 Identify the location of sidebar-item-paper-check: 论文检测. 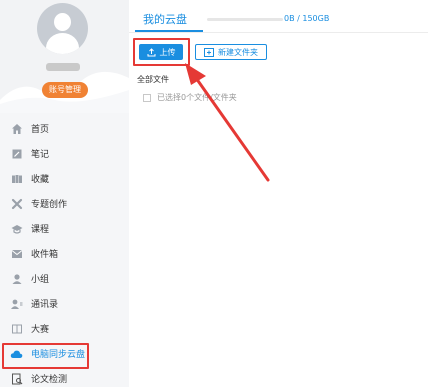
(64, 376).